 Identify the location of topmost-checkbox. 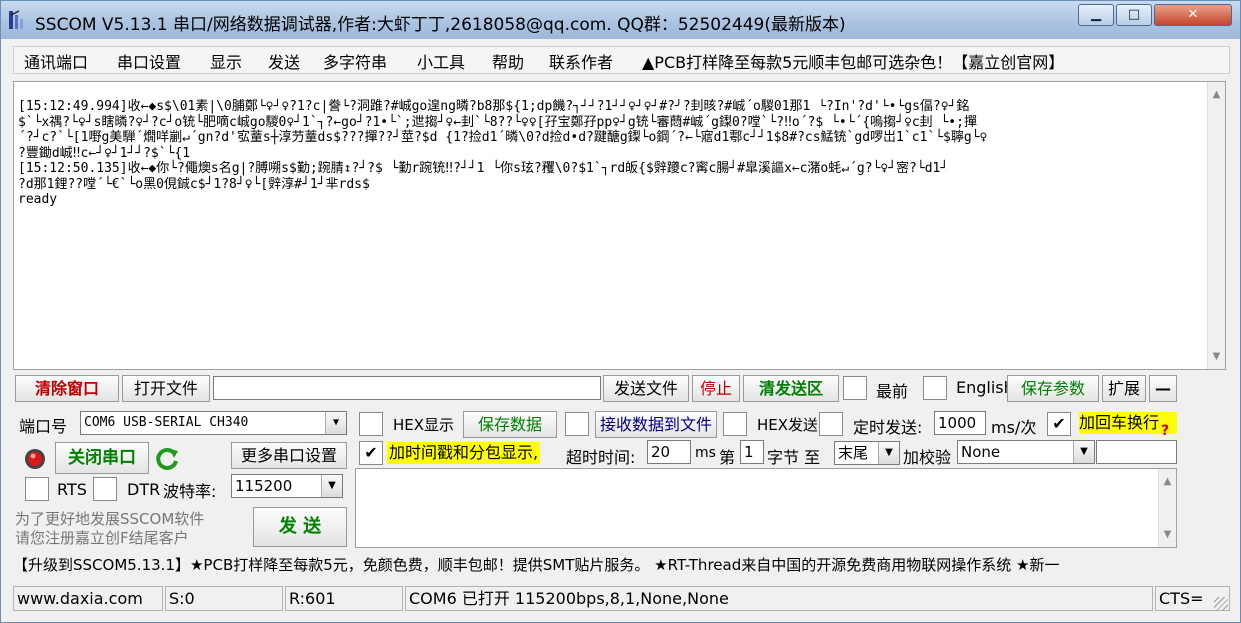
(855, 388).